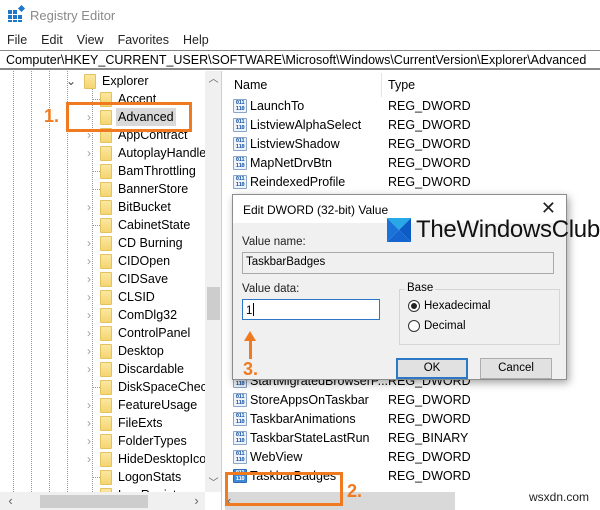  I want to click on column-header-type: Type, so click(401, 85).